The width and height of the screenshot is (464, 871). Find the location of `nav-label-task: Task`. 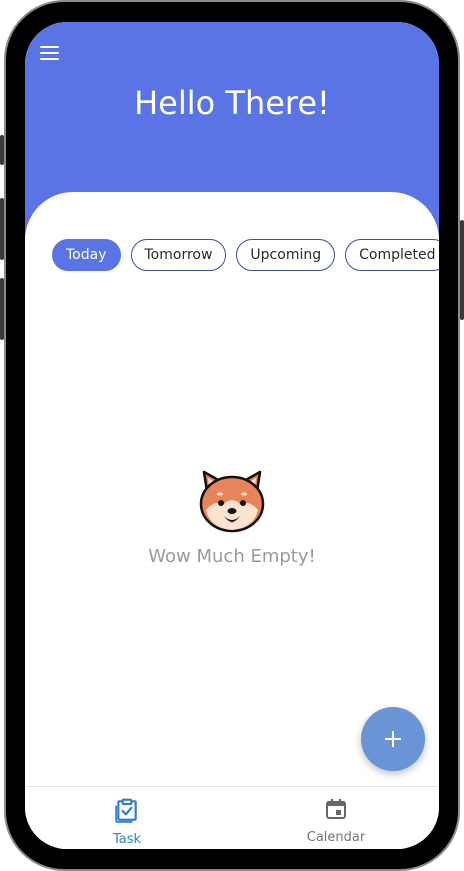

nav-label-task: Task is located at coordinates (127, 839).